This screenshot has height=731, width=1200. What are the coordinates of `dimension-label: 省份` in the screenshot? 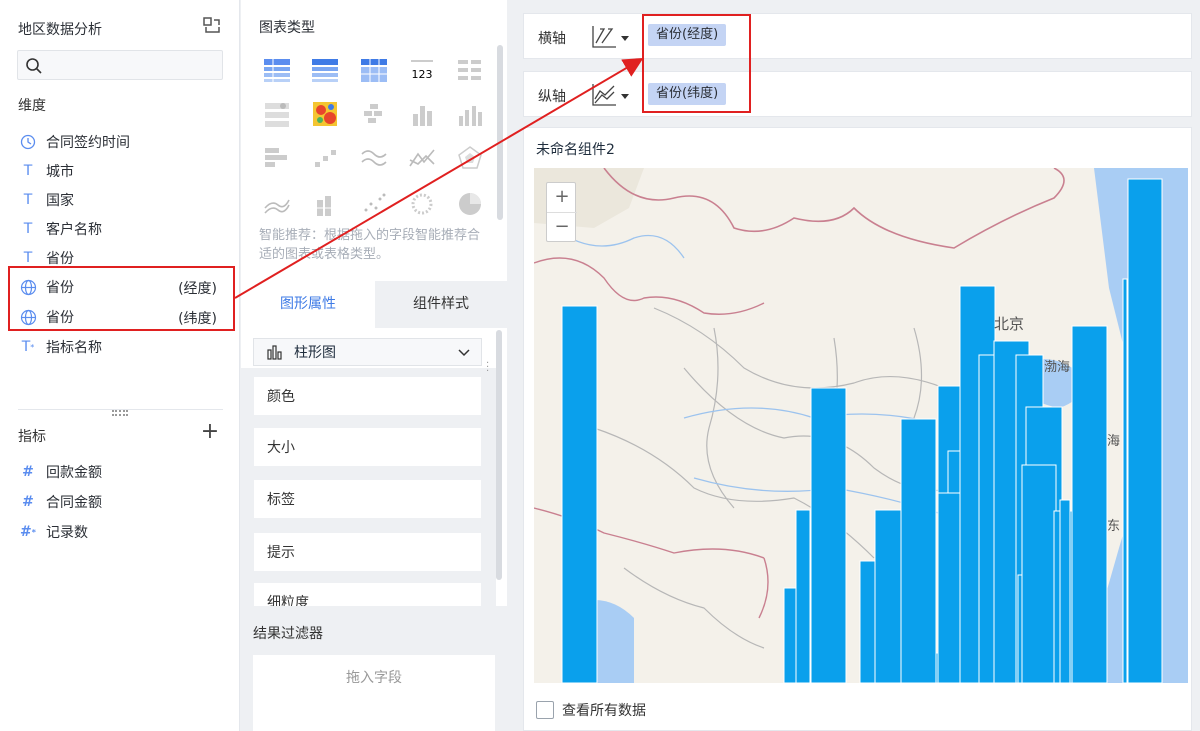 It's located at (60, 259).